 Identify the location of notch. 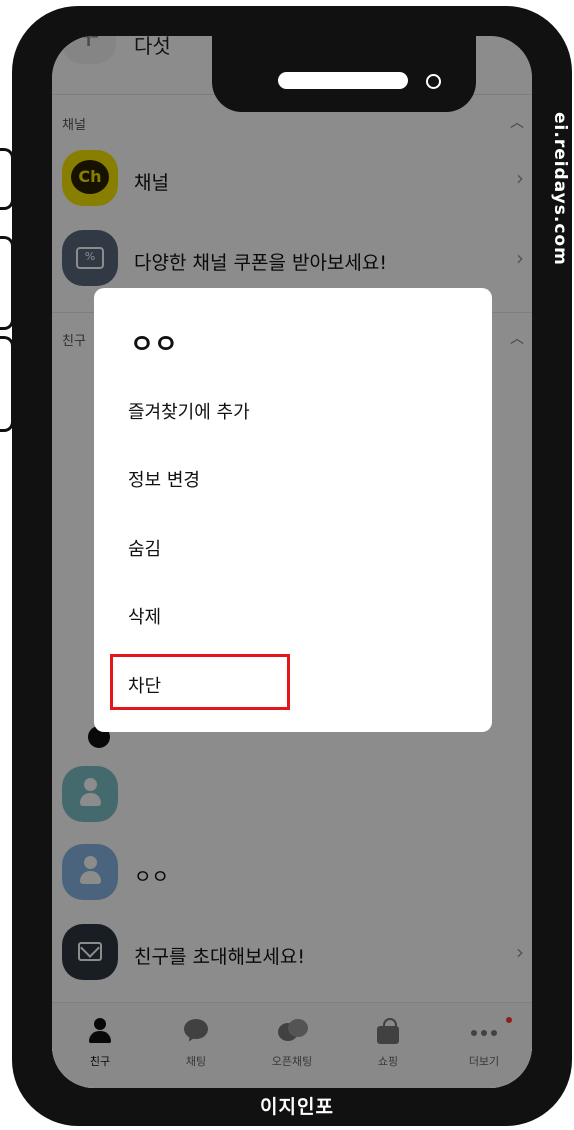
(344, 74).